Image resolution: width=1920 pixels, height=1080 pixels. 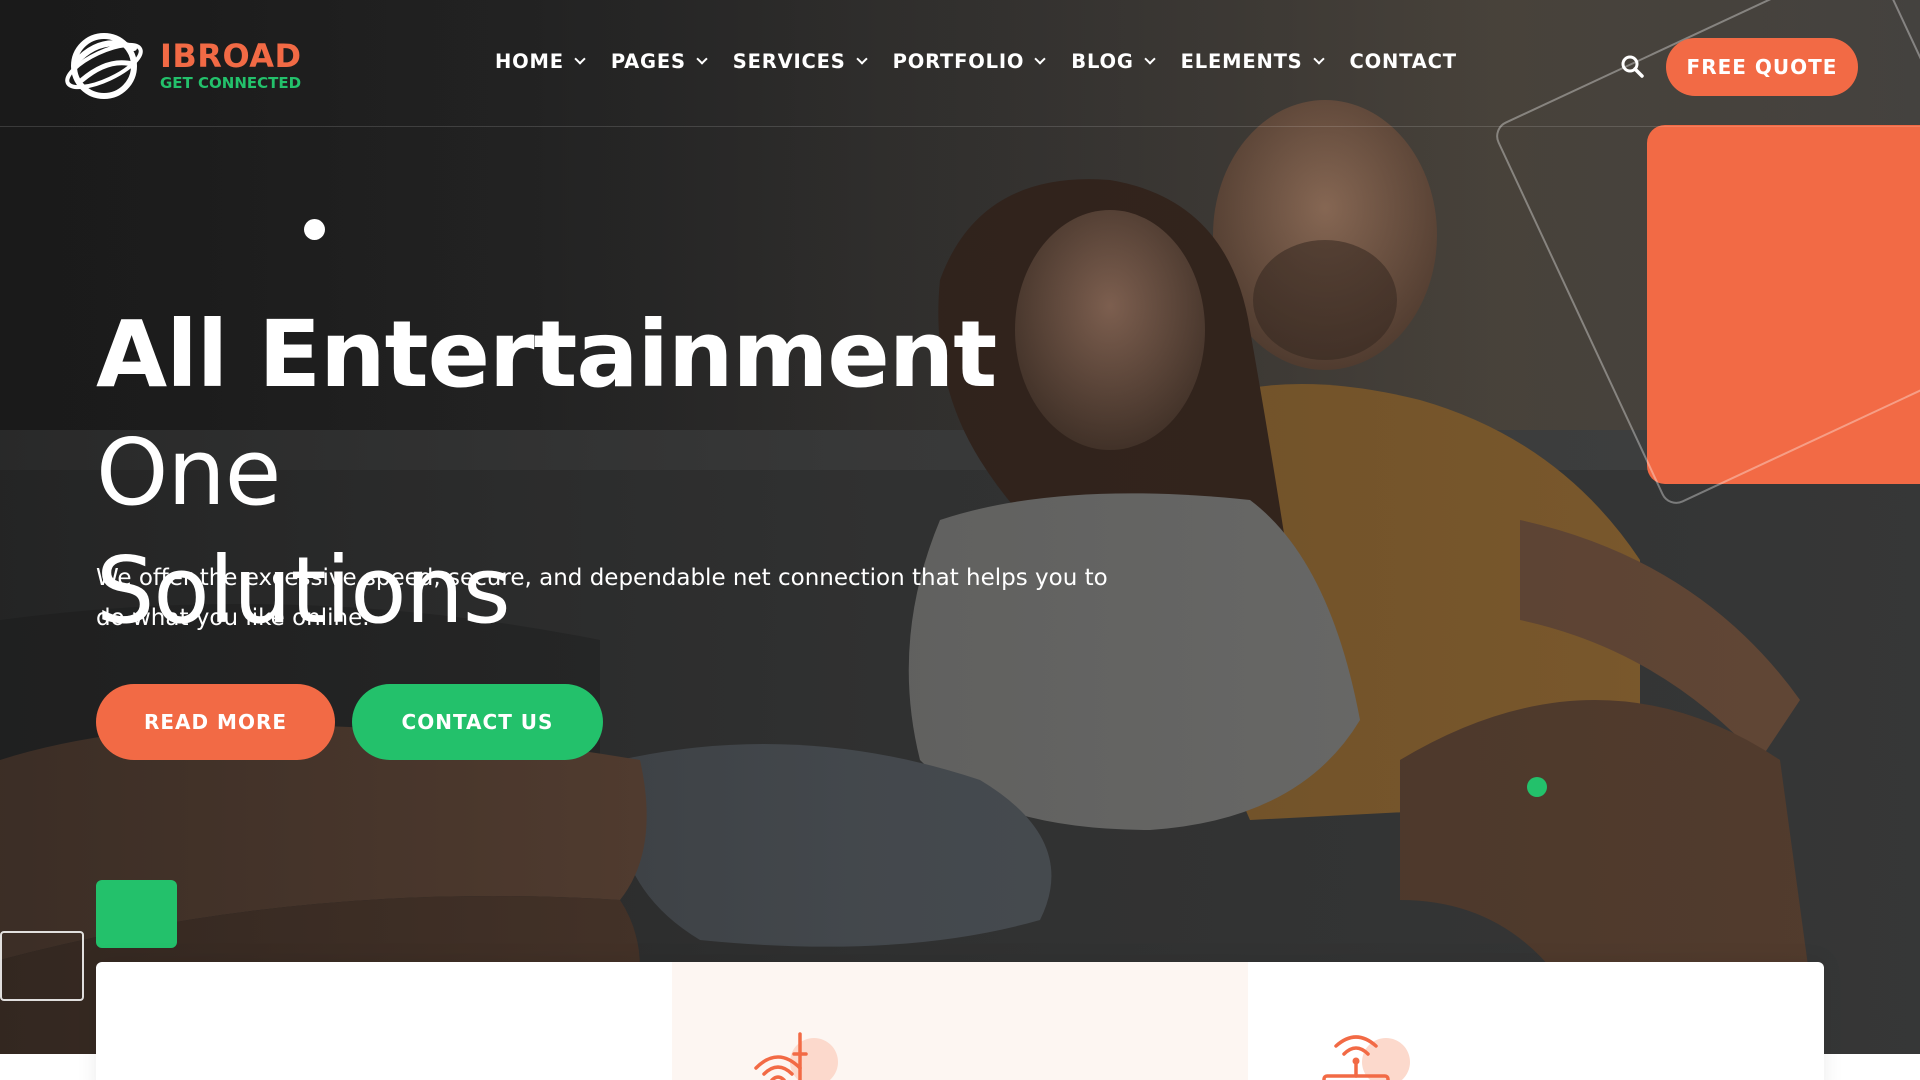 I want to click on nav-item-label: HOME, so click(x=529, y=61).